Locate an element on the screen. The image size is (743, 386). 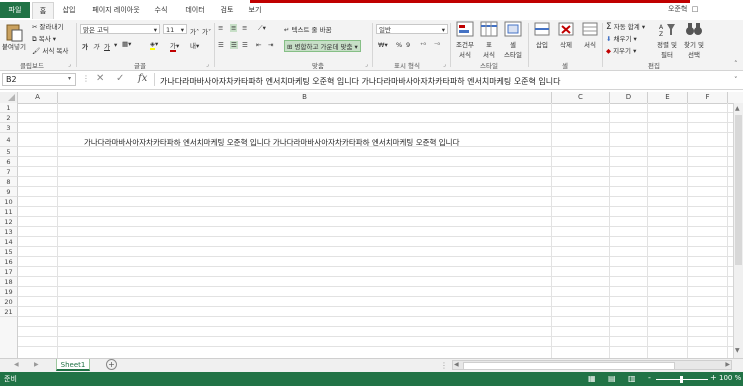
row-header-21: 21 is located at coordinates (9, 312).